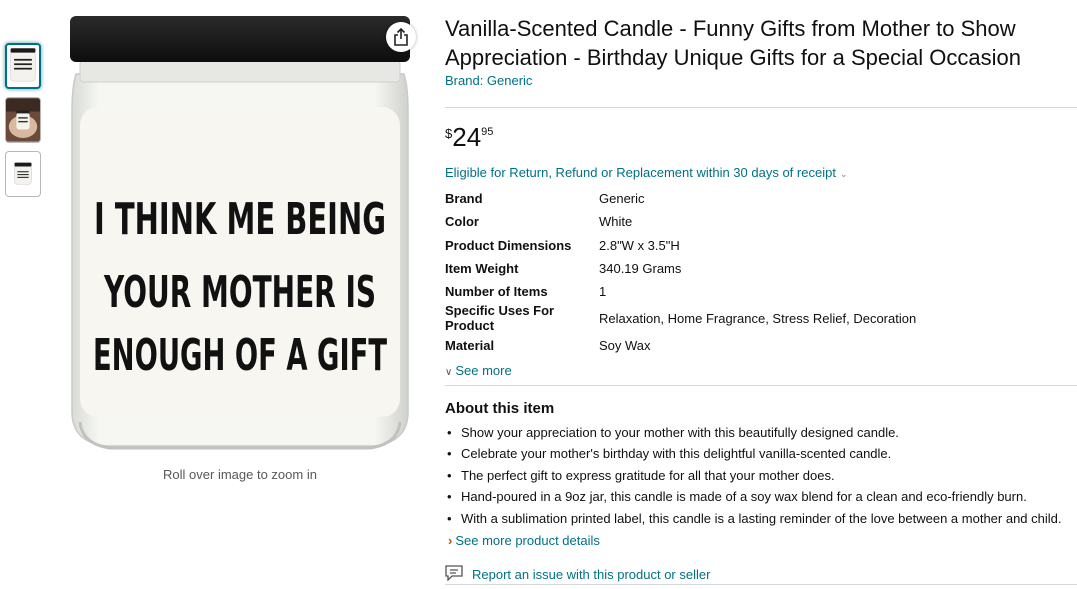  What do you see at coordinates (454, 574) in the screenshot?
I see `report-flag-icon` at bounding box center [454, 574].